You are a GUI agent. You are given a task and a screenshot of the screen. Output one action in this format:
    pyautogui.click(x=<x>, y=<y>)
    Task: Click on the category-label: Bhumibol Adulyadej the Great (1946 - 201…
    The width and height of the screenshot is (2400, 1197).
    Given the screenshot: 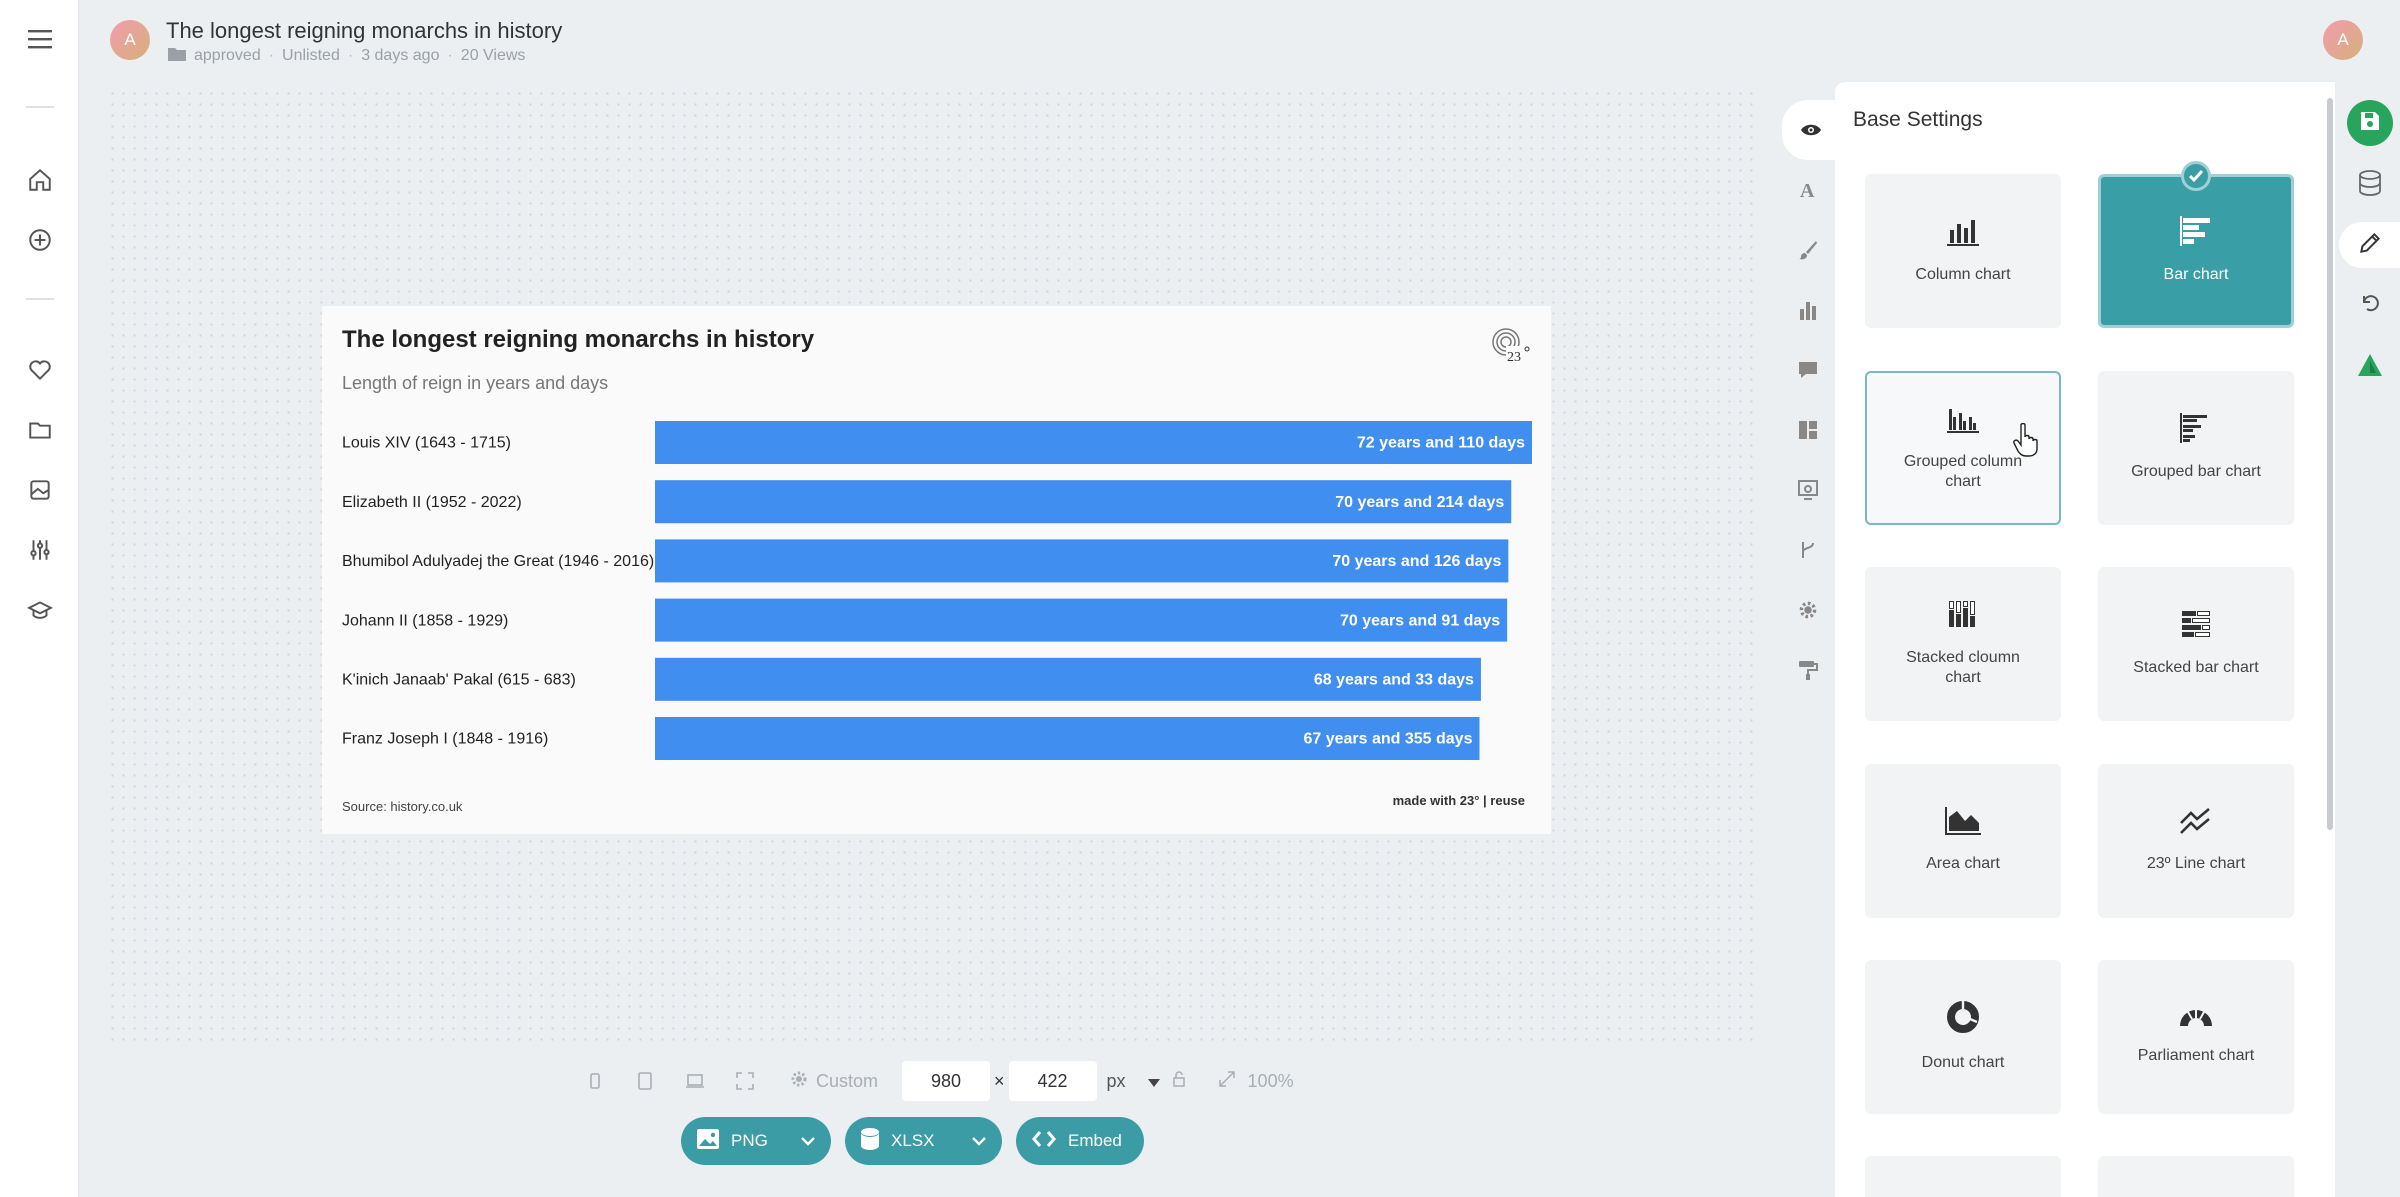 What is the action you would take?
    pyautogui.click(x=498, y=561)
    